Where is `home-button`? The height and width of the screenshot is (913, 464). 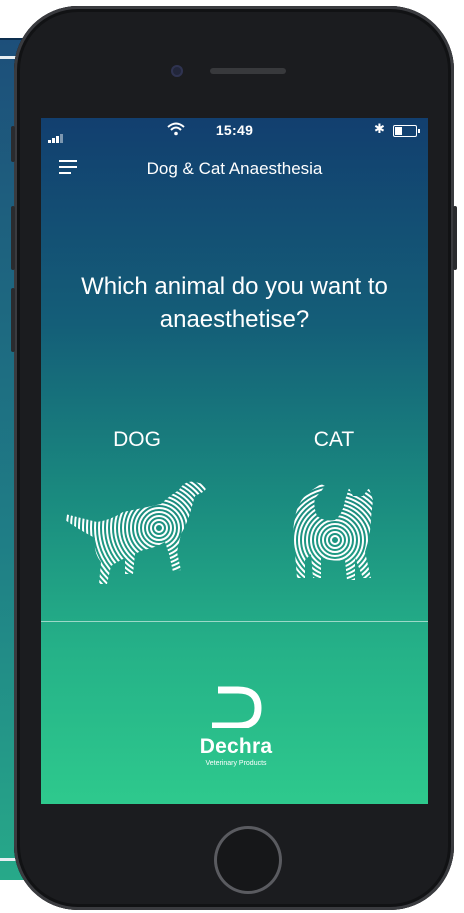 home-button is located at coordinates (248, 860).